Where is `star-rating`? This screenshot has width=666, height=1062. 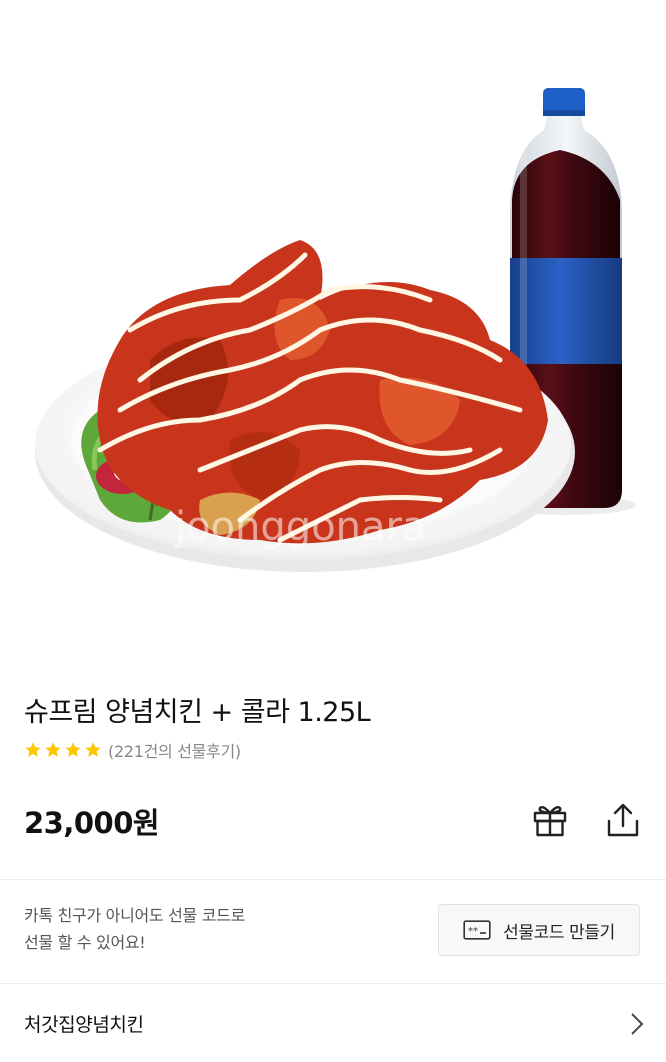
star-rating is located at coordinates (63, 750).